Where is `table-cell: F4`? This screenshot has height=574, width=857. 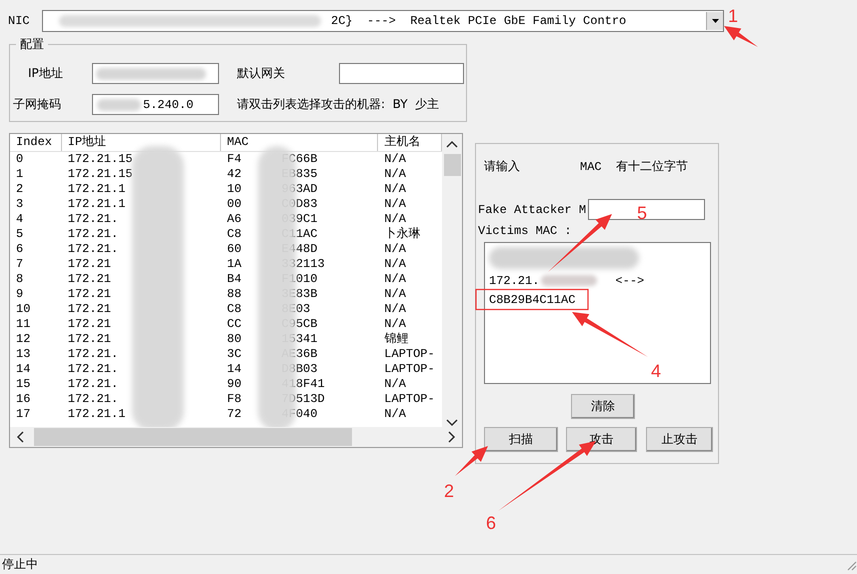
table-cell: F4 is located at coordinates (234, 159).